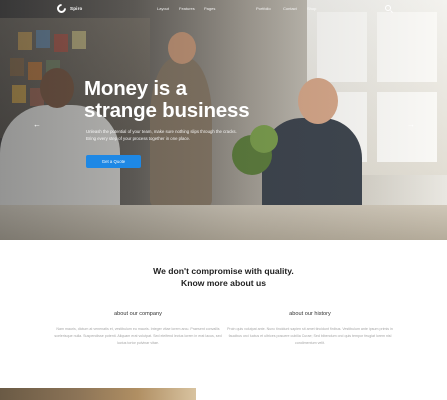 The width and height of the screenshot is (447, 400). What do you see at coordinates (388, 8) in the screenshot?
I see `search-icon` at bounding box center [388, 8].